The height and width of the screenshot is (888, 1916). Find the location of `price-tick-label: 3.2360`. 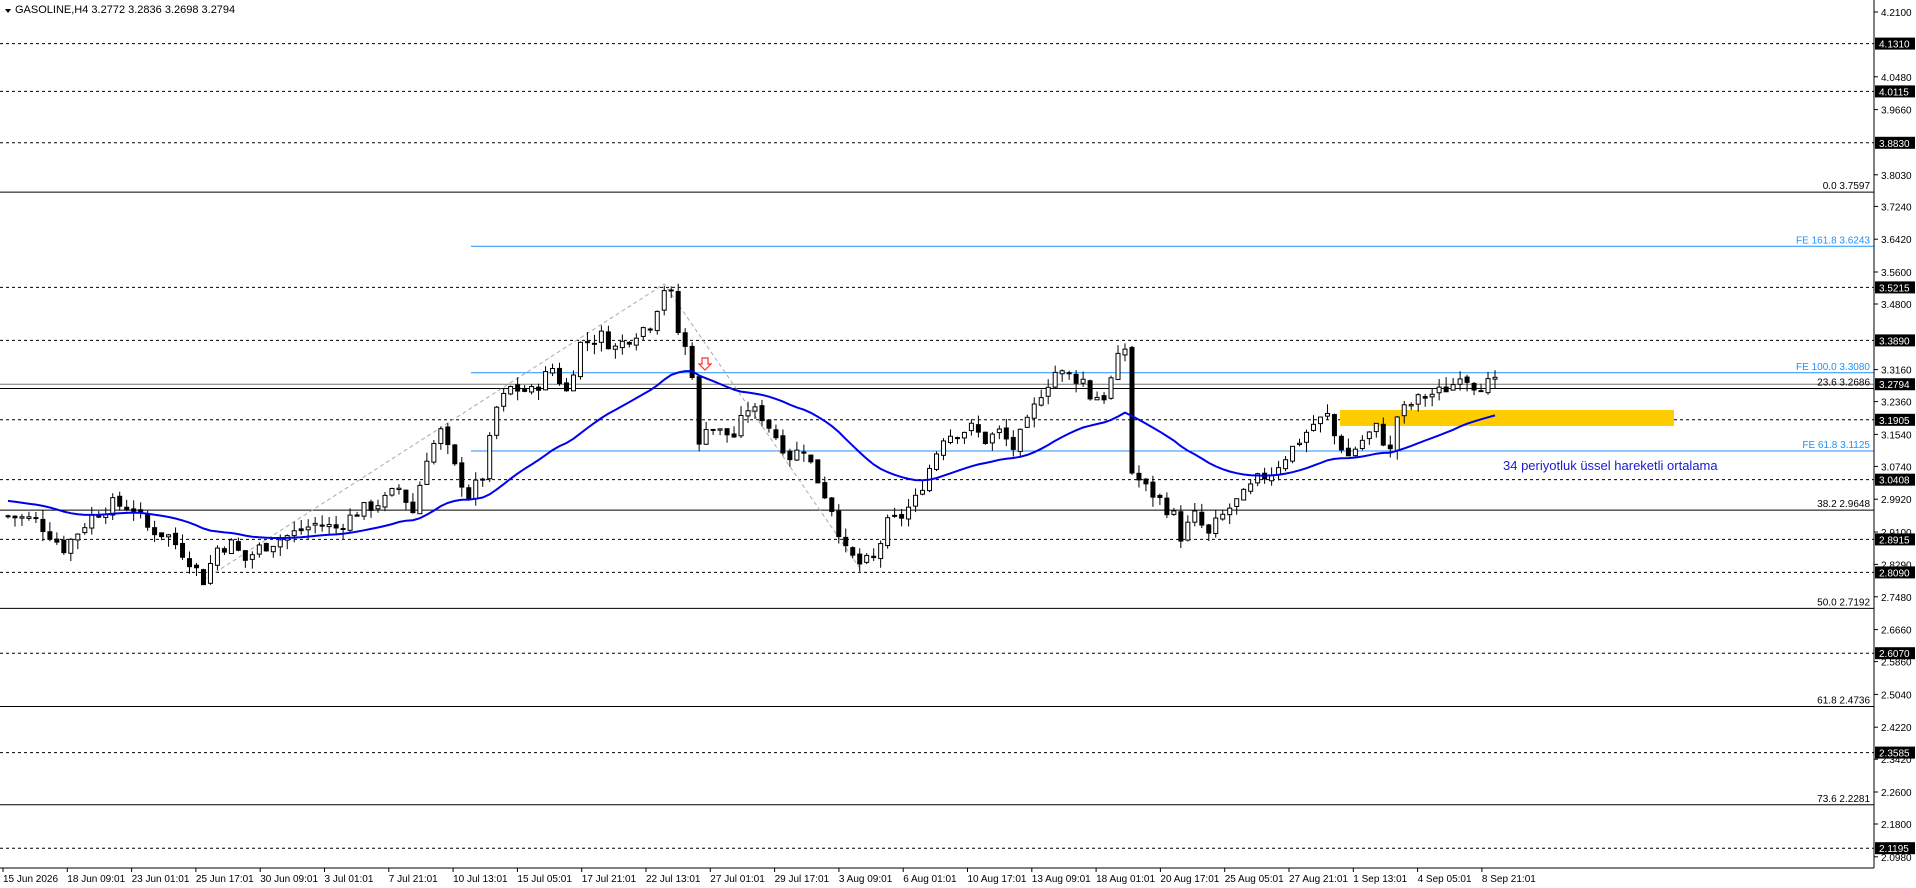

price-tick-label: 3.2360 is located at coordinates (1896, 403).